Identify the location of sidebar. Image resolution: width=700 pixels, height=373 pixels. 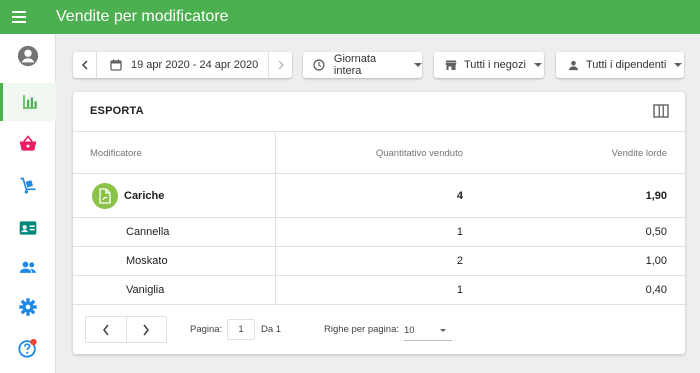
(28, 203).